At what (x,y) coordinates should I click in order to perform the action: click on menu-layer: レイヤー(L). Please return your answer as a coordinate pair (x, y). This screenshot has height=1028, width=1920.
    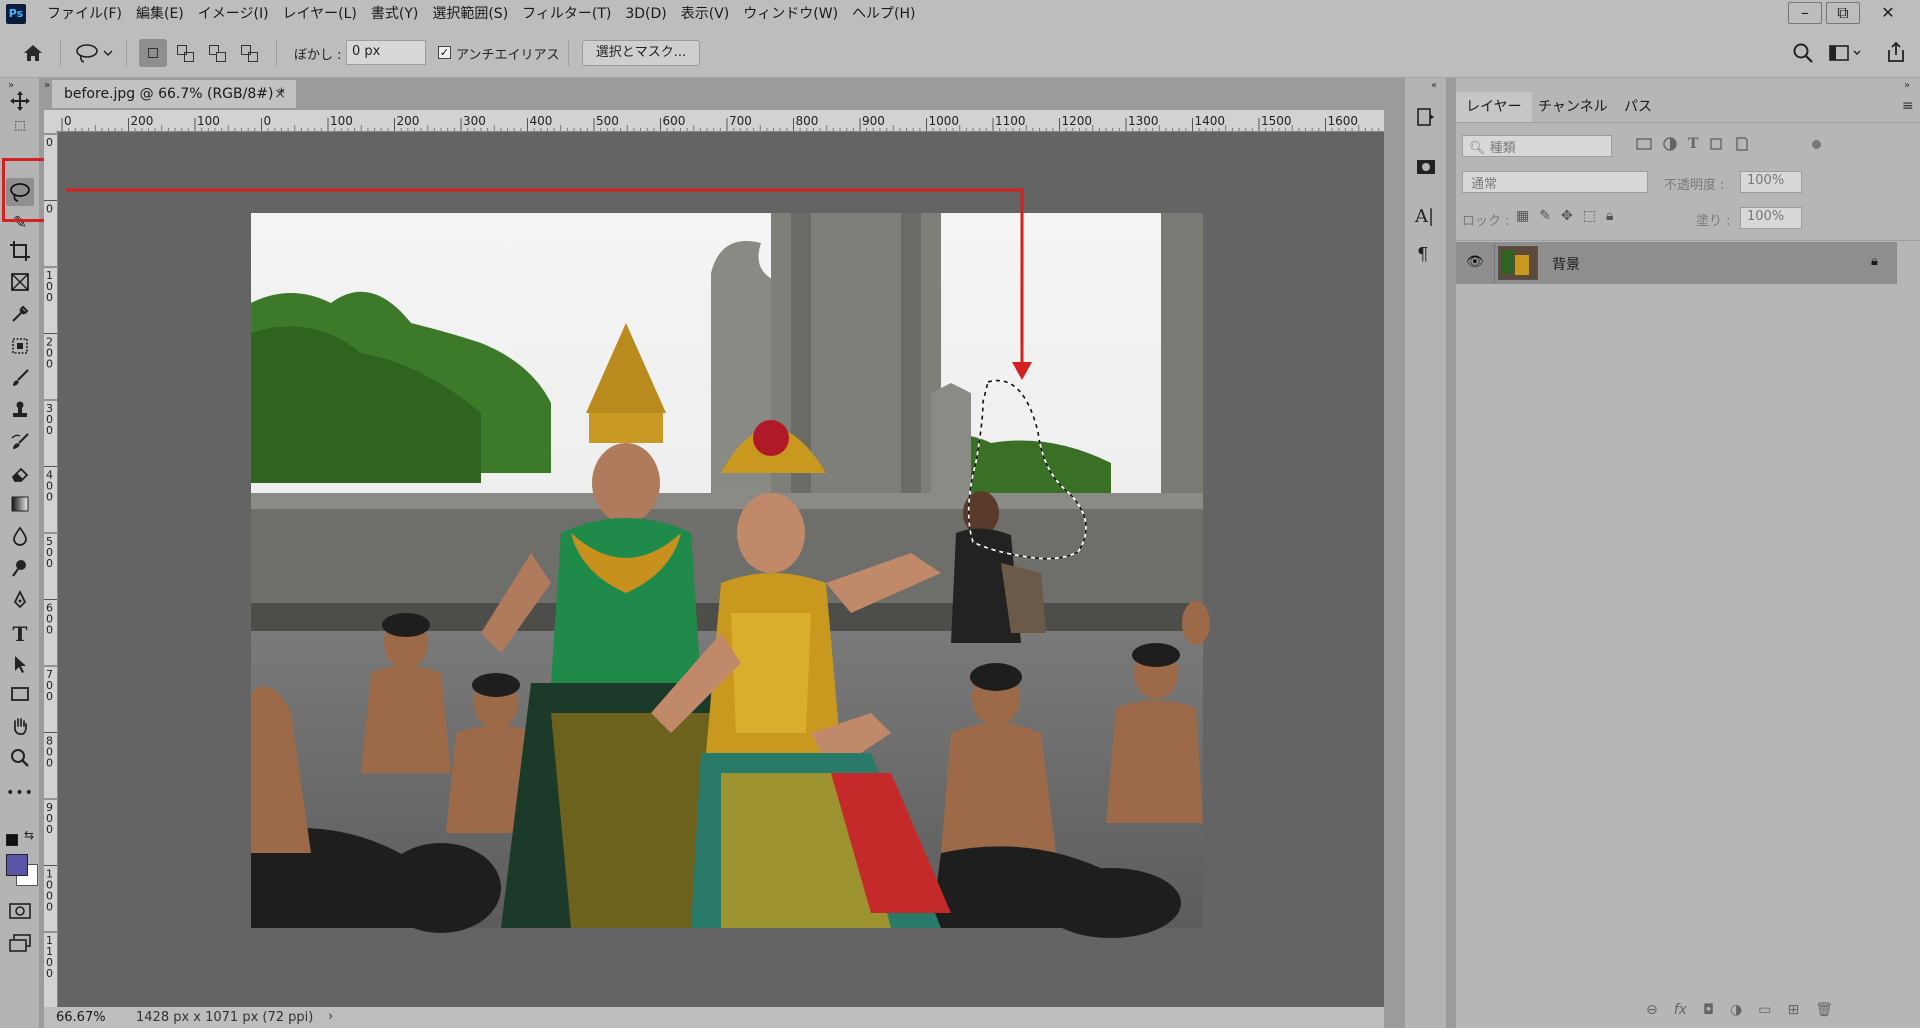
    Looking at the image, I should click on (320, 14).